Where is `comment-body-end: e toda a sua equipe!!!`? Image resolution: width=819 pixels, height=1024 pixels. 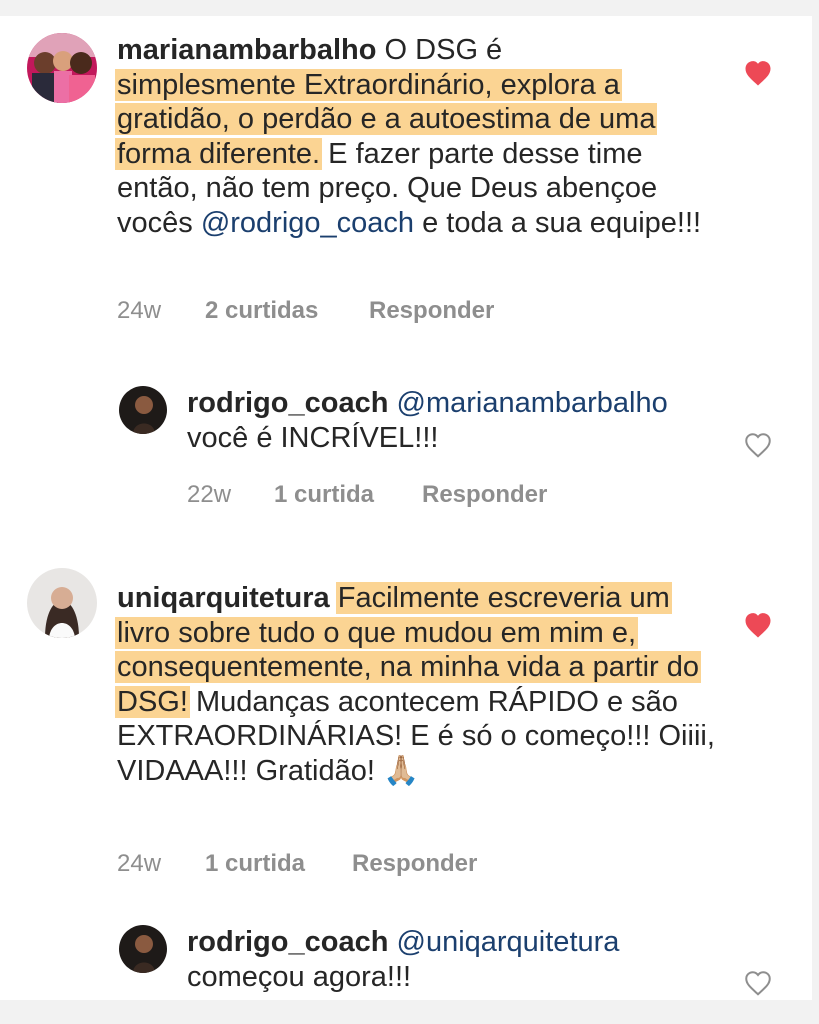 comment-body-end: e toda a sua equipe!!! is located at coordinates (562, 222).